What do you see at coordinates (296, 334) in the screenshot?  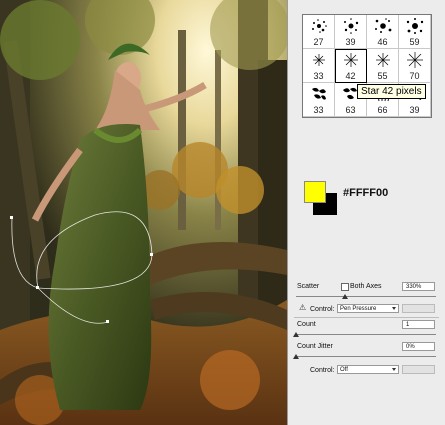 I see `count-slider-thumb` at bounding box center [296, 334].